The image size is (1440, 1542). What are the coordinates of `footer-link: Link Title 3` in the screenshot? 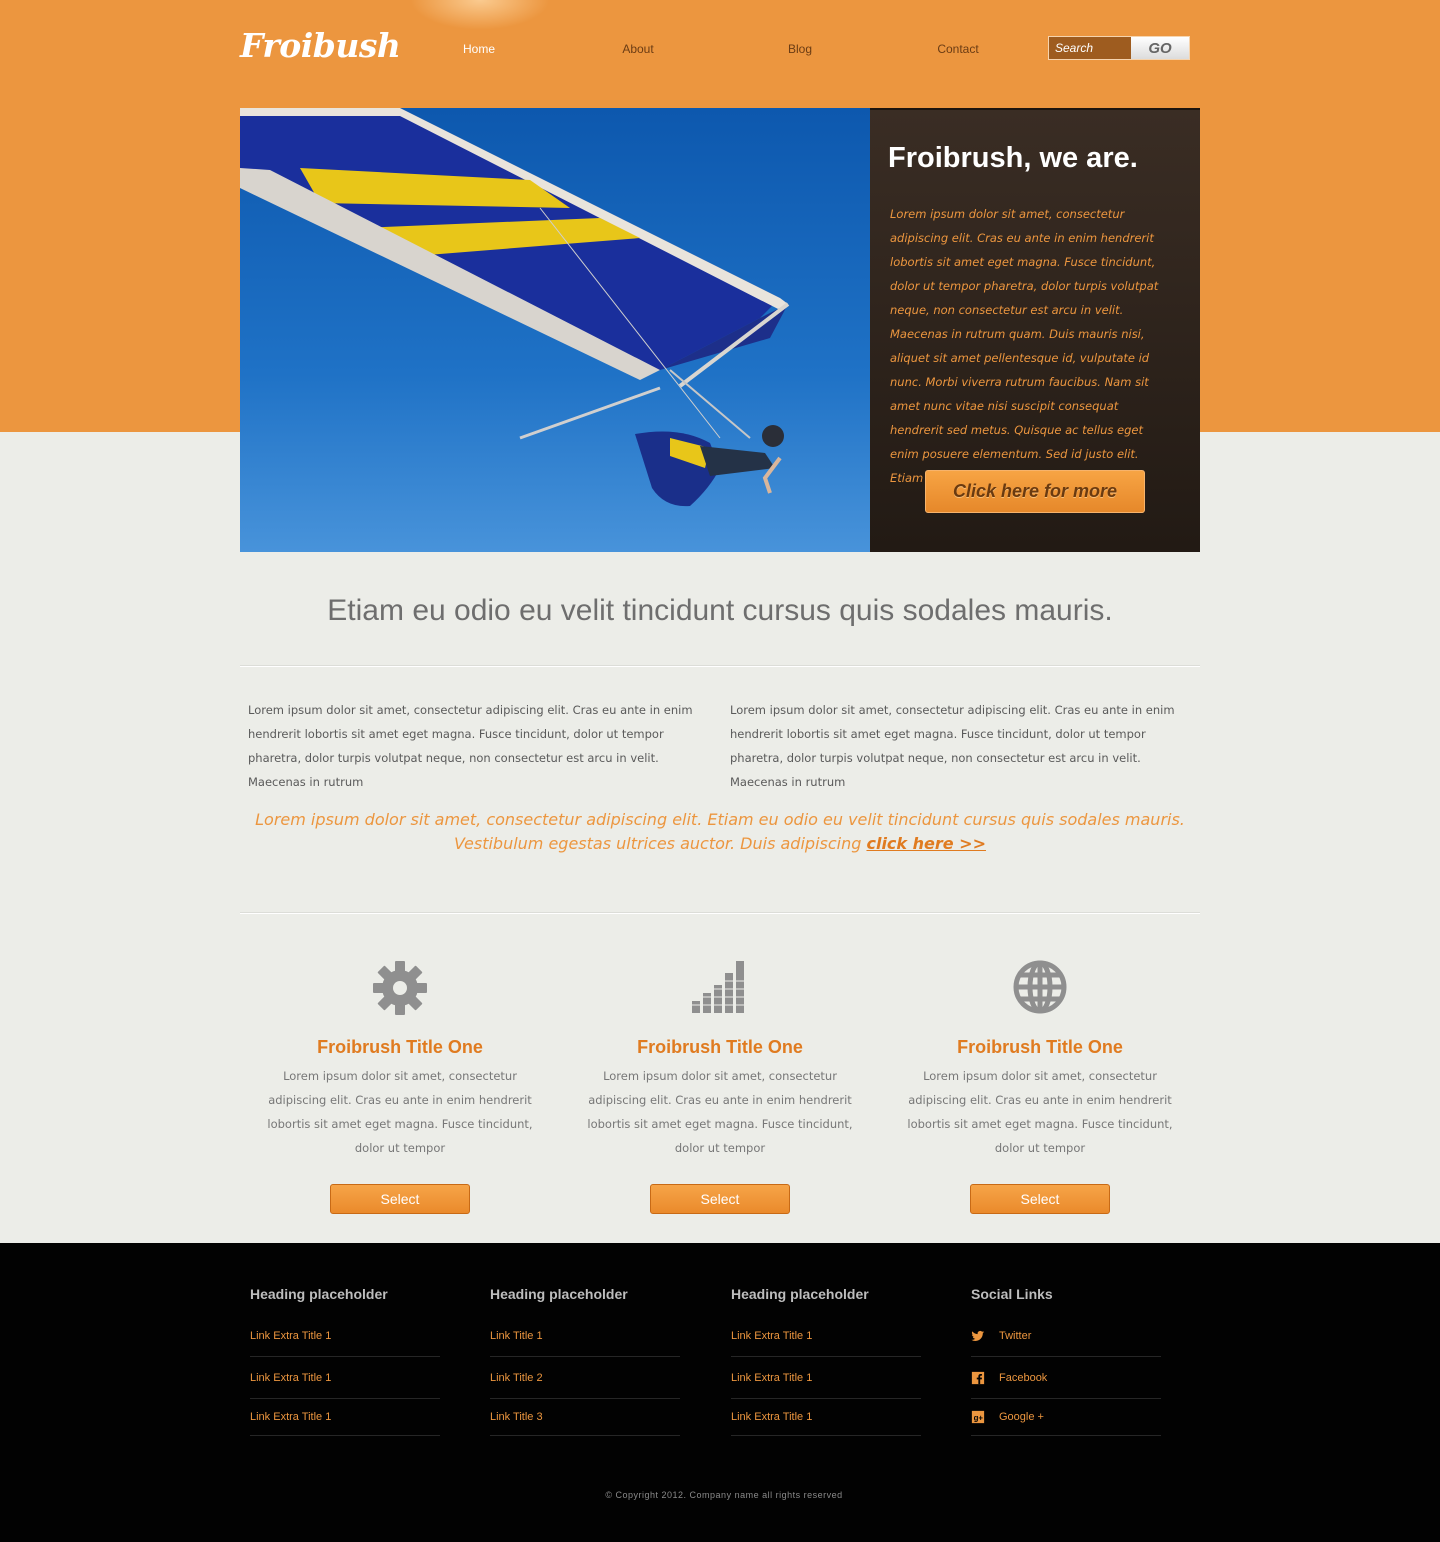 It's located at (585, 1417).